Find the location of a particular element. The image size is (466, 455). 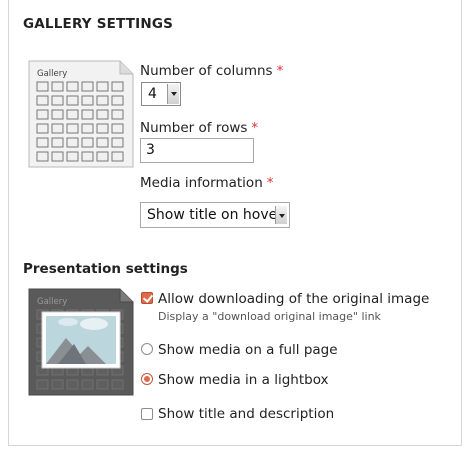

columns-select: 4 is located at coordinates (161, 94).